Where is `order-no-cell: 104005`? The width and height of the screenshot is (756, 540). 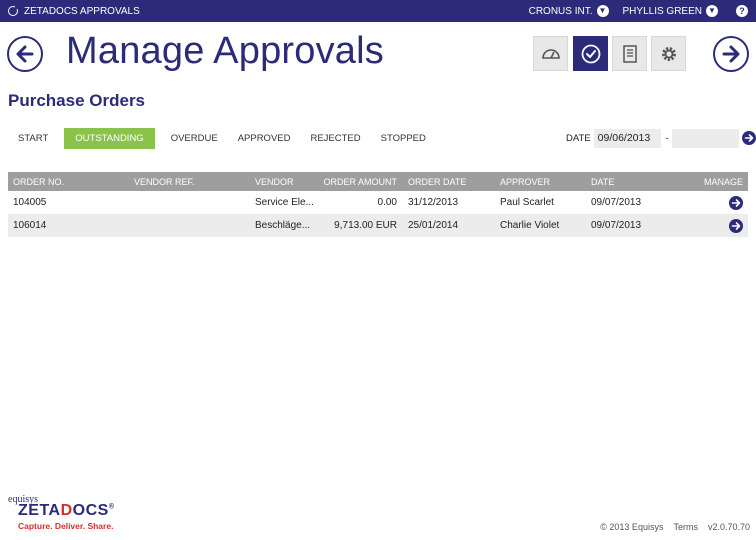
order-no-cell: 104005 is located at coordinates (30, 202).